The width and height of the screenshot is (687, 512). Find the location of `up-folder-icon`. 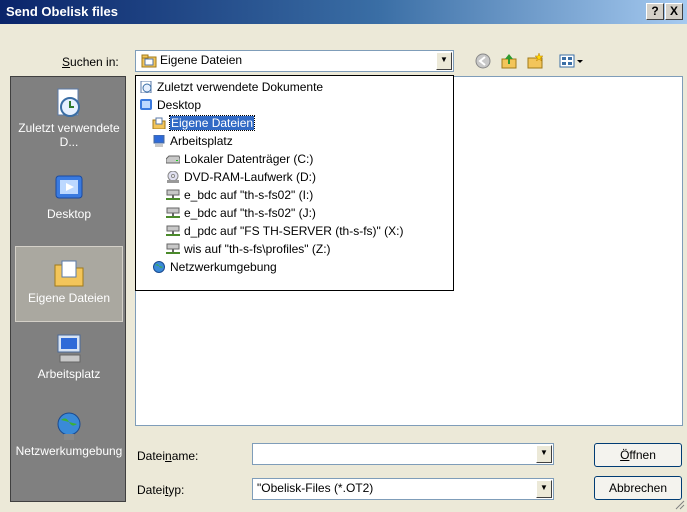

up-folder-icon is located at coordinates (509, 61).